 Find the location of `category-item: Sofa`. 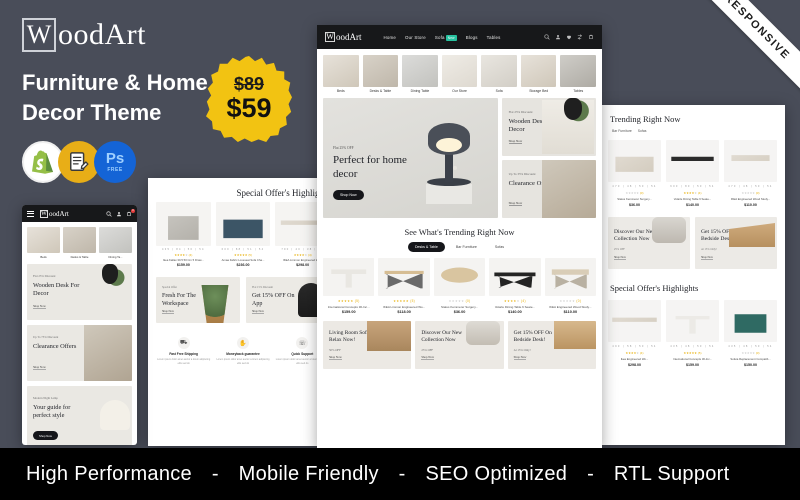

category-item: Sofa is located at coordinates (499, 74).